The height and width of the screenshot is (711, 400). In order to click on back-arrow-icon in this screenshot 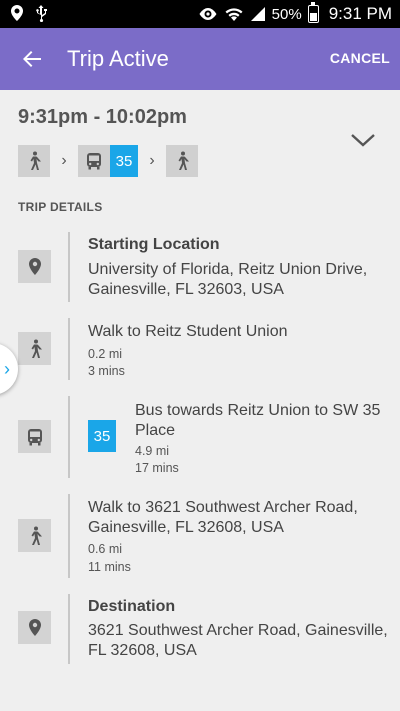, I will do `click(32, 59)`.